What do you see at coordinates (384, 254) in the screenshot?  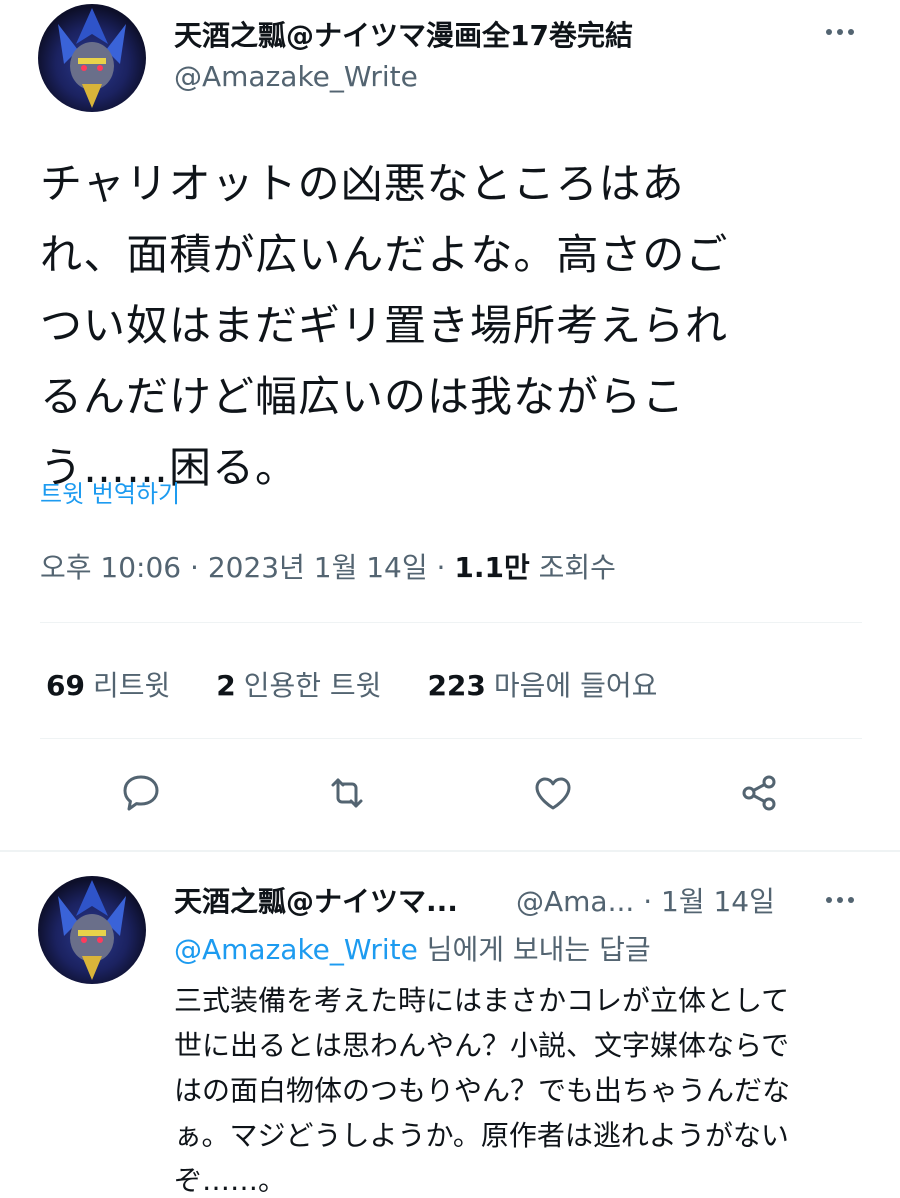 I see `tweet-text-line: れ、面積が広いんだよな。高さのご` at bounding box center [384, 254].